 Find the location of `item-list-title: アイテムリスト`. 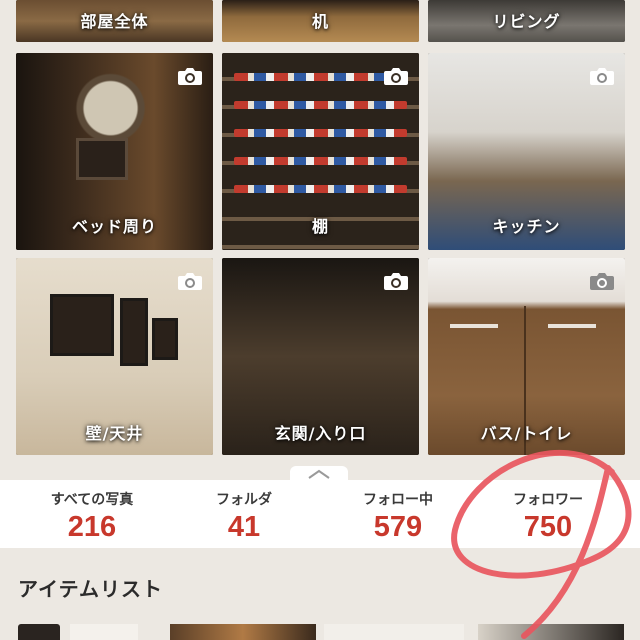

item-list-title: アイテムリスト is located at coordinates (90, 589).